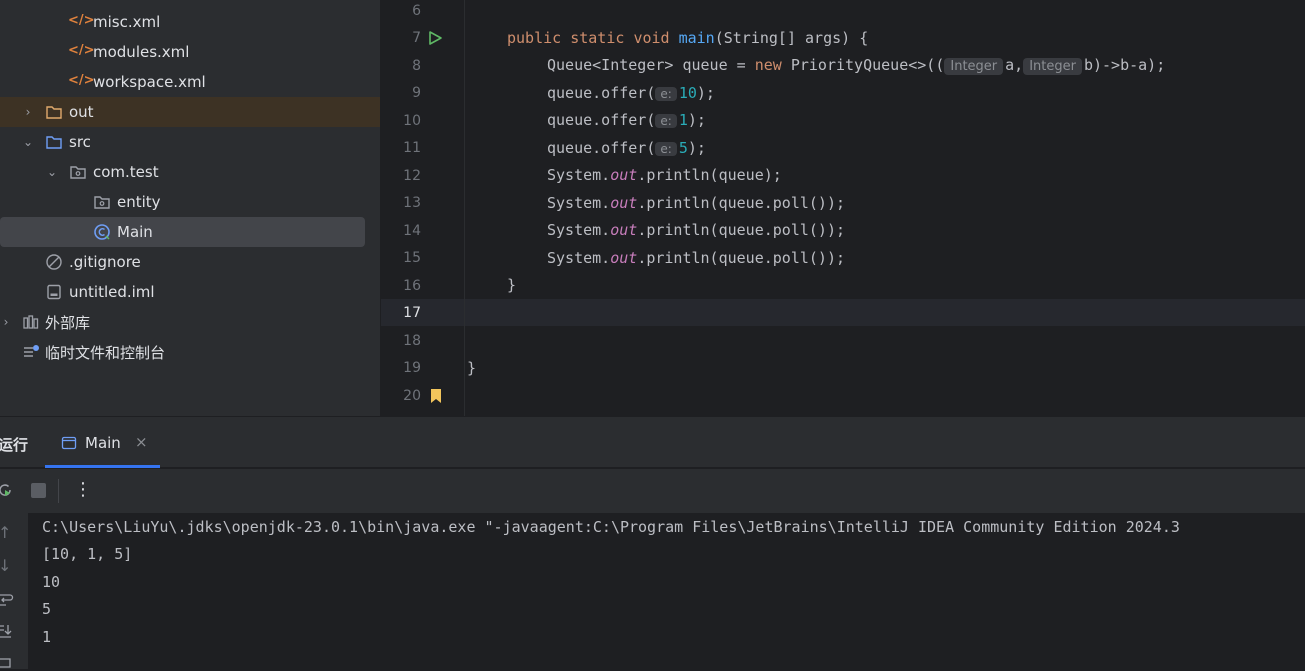  I want to click on tree-item-label: .gitignore, so click(105, 262).